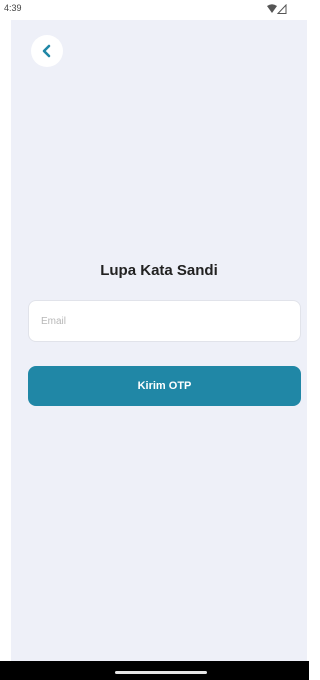 Image resolution: width=320 pixels, height=680 pixels. What do you see at coordinates (154, 670) in the screenshot?
I see `system-navigation-bar` at bounding box center [154, 670].